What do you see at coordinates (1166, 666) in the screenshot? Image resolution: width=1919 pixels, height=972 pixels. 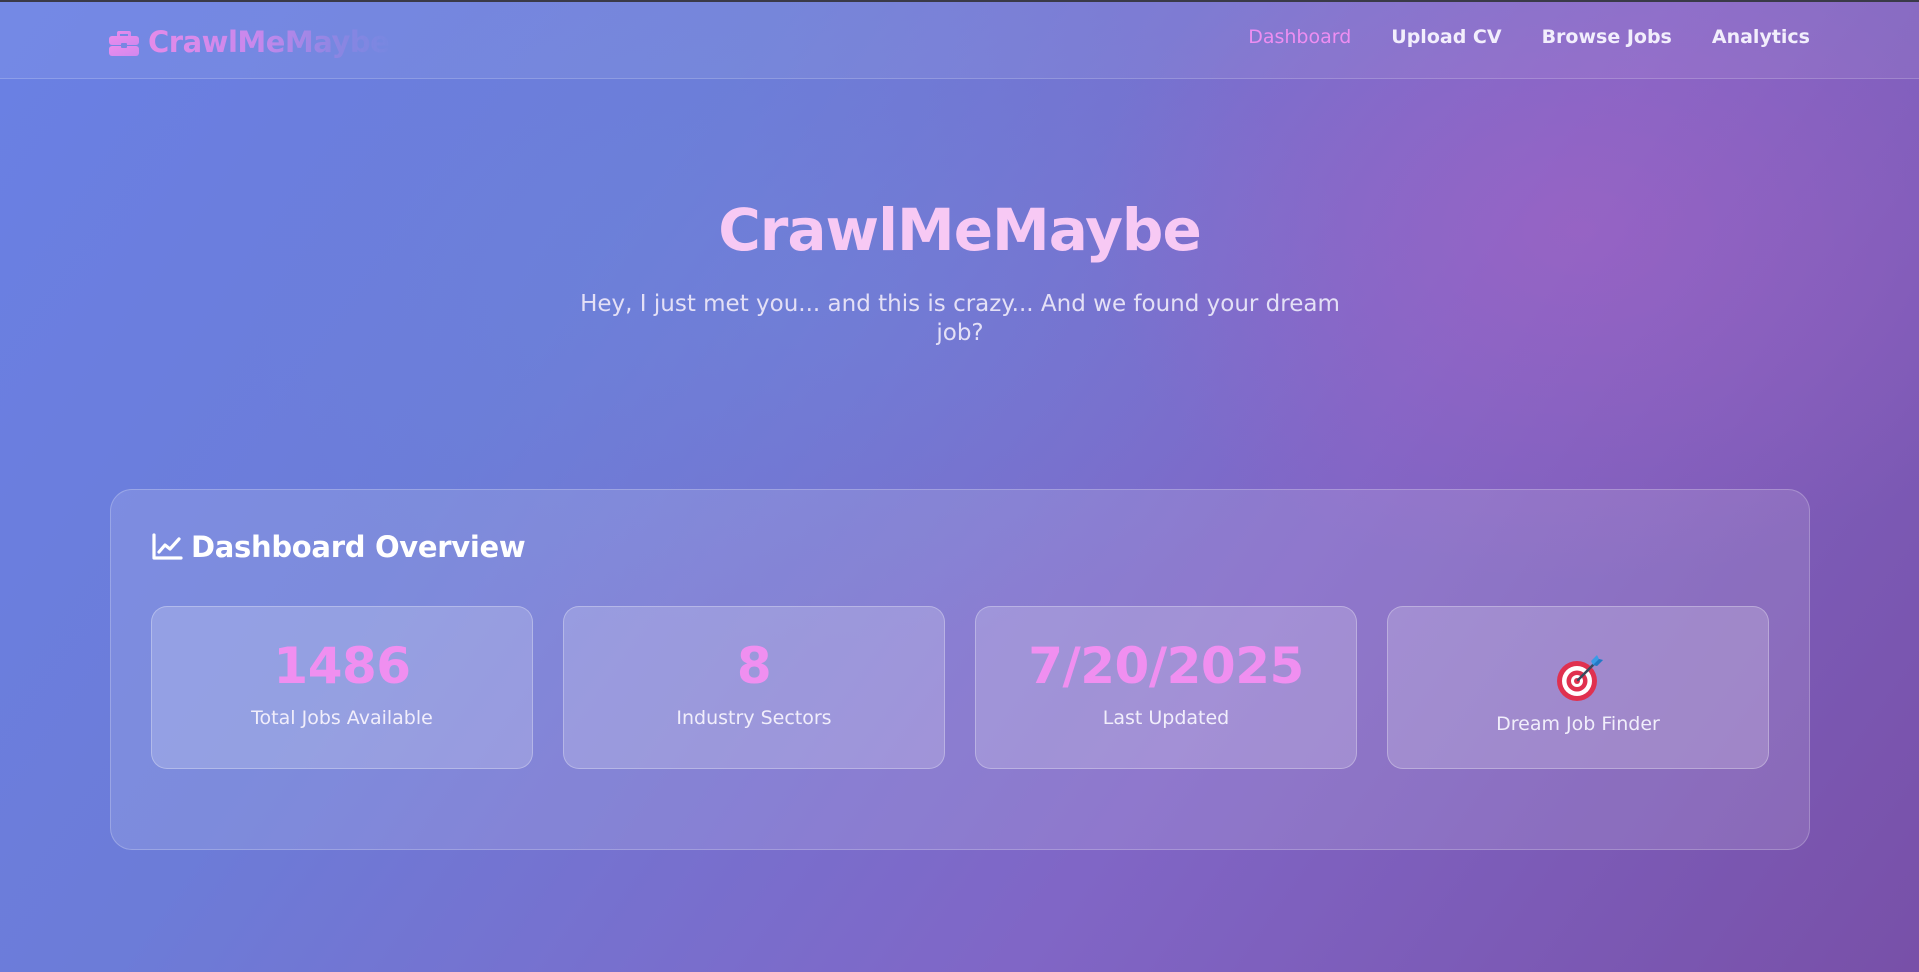 I see `stat-value-last-updated: 7/20/2025` at bounding box center [1166, 666].